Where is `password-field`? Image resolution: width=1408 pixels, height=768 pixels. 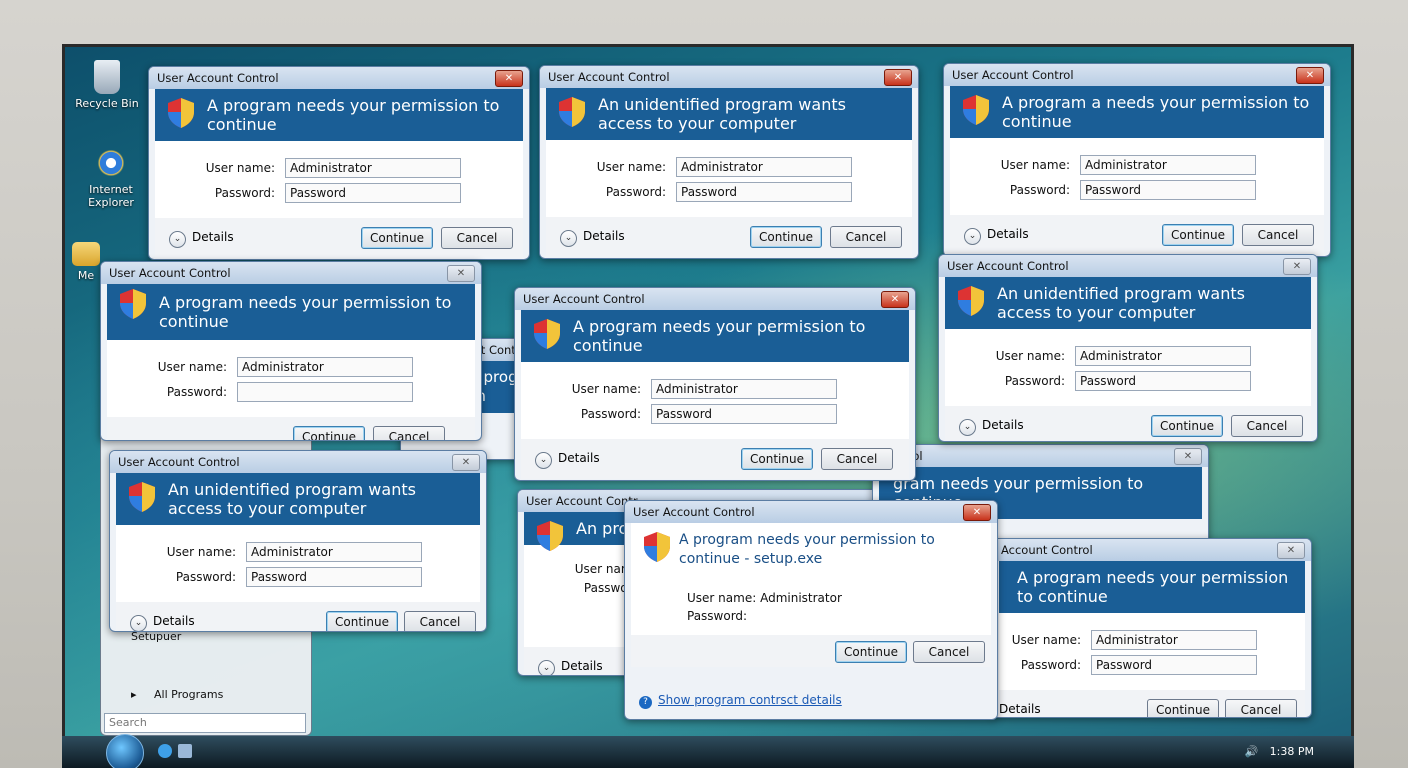 password-field is located at coordinates (325, 392).